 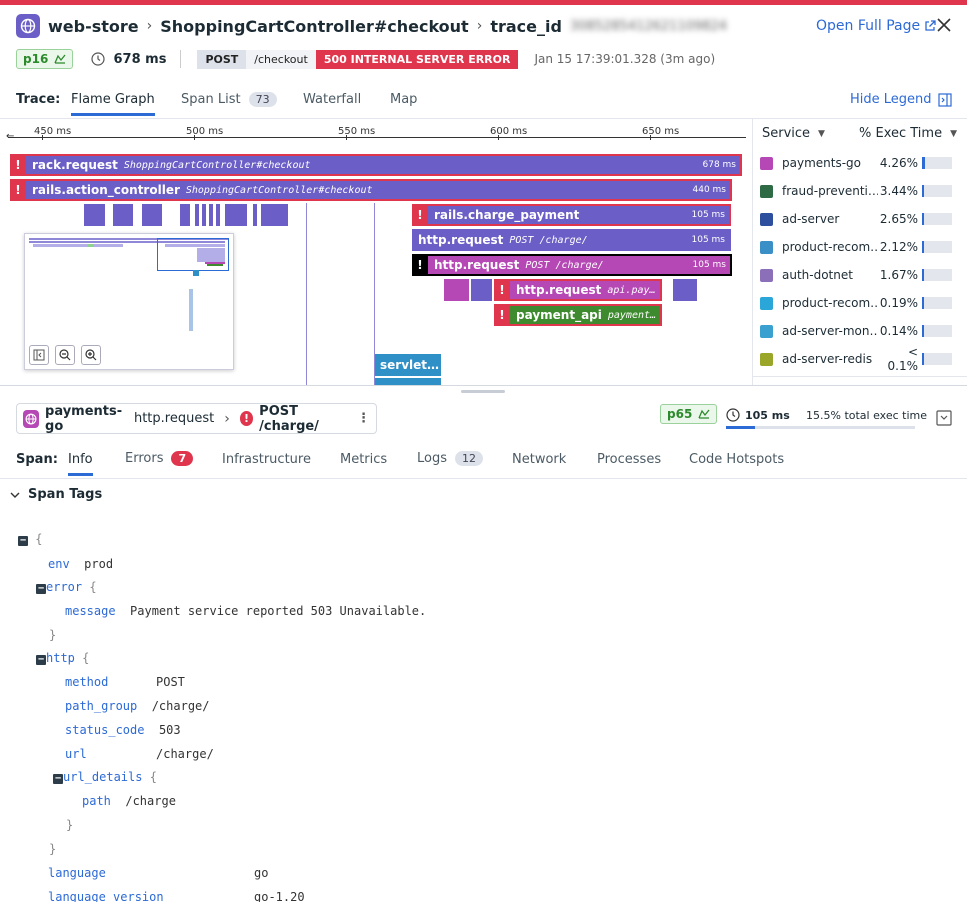 What do you see at coordinates (860, 191) in the screenshot?
I see `legend-row: fraud-preventi… 3.44%` at bounding box center [860, 191].